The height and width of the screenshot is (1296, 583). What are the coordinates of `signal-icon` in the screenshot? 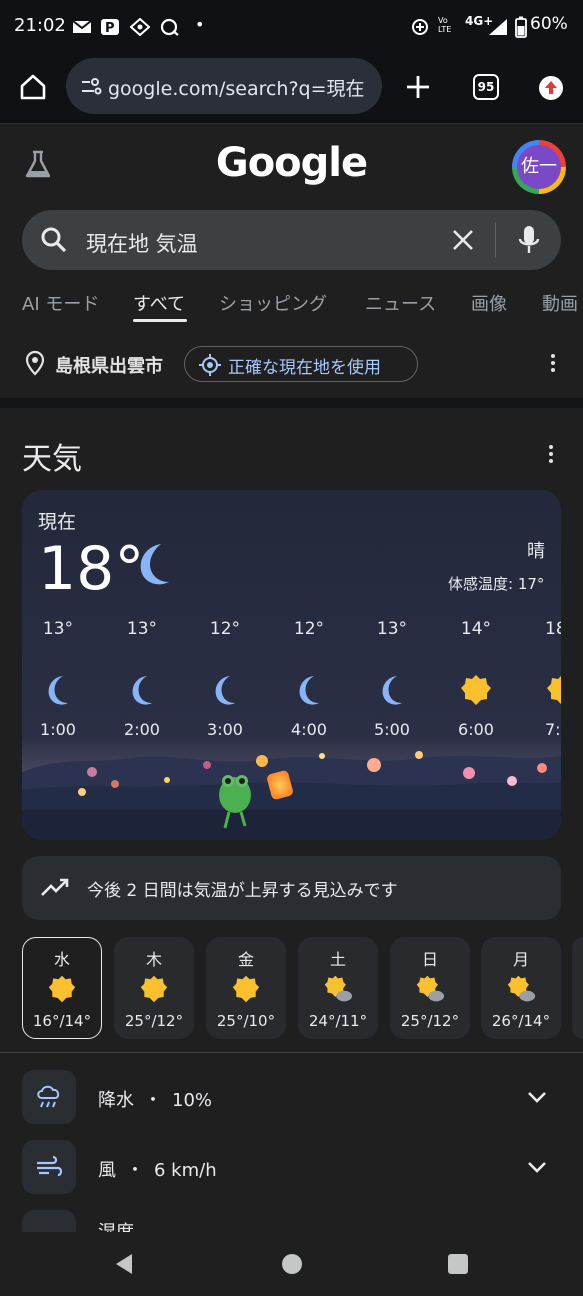 It's located at (498, 27).